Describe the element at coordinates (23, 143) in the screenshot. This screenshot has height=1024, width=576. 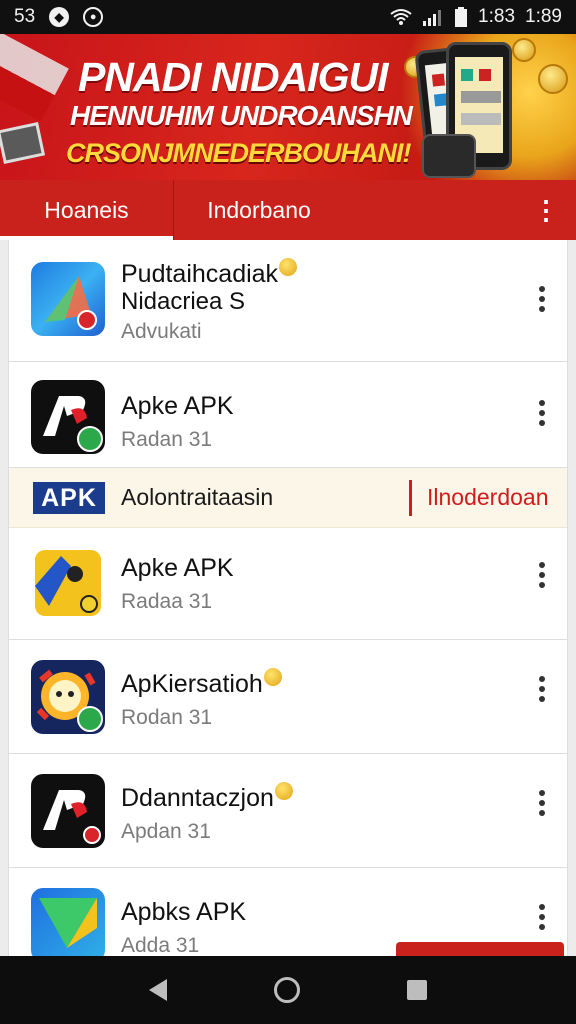
I see `cash-graphic` at that location.